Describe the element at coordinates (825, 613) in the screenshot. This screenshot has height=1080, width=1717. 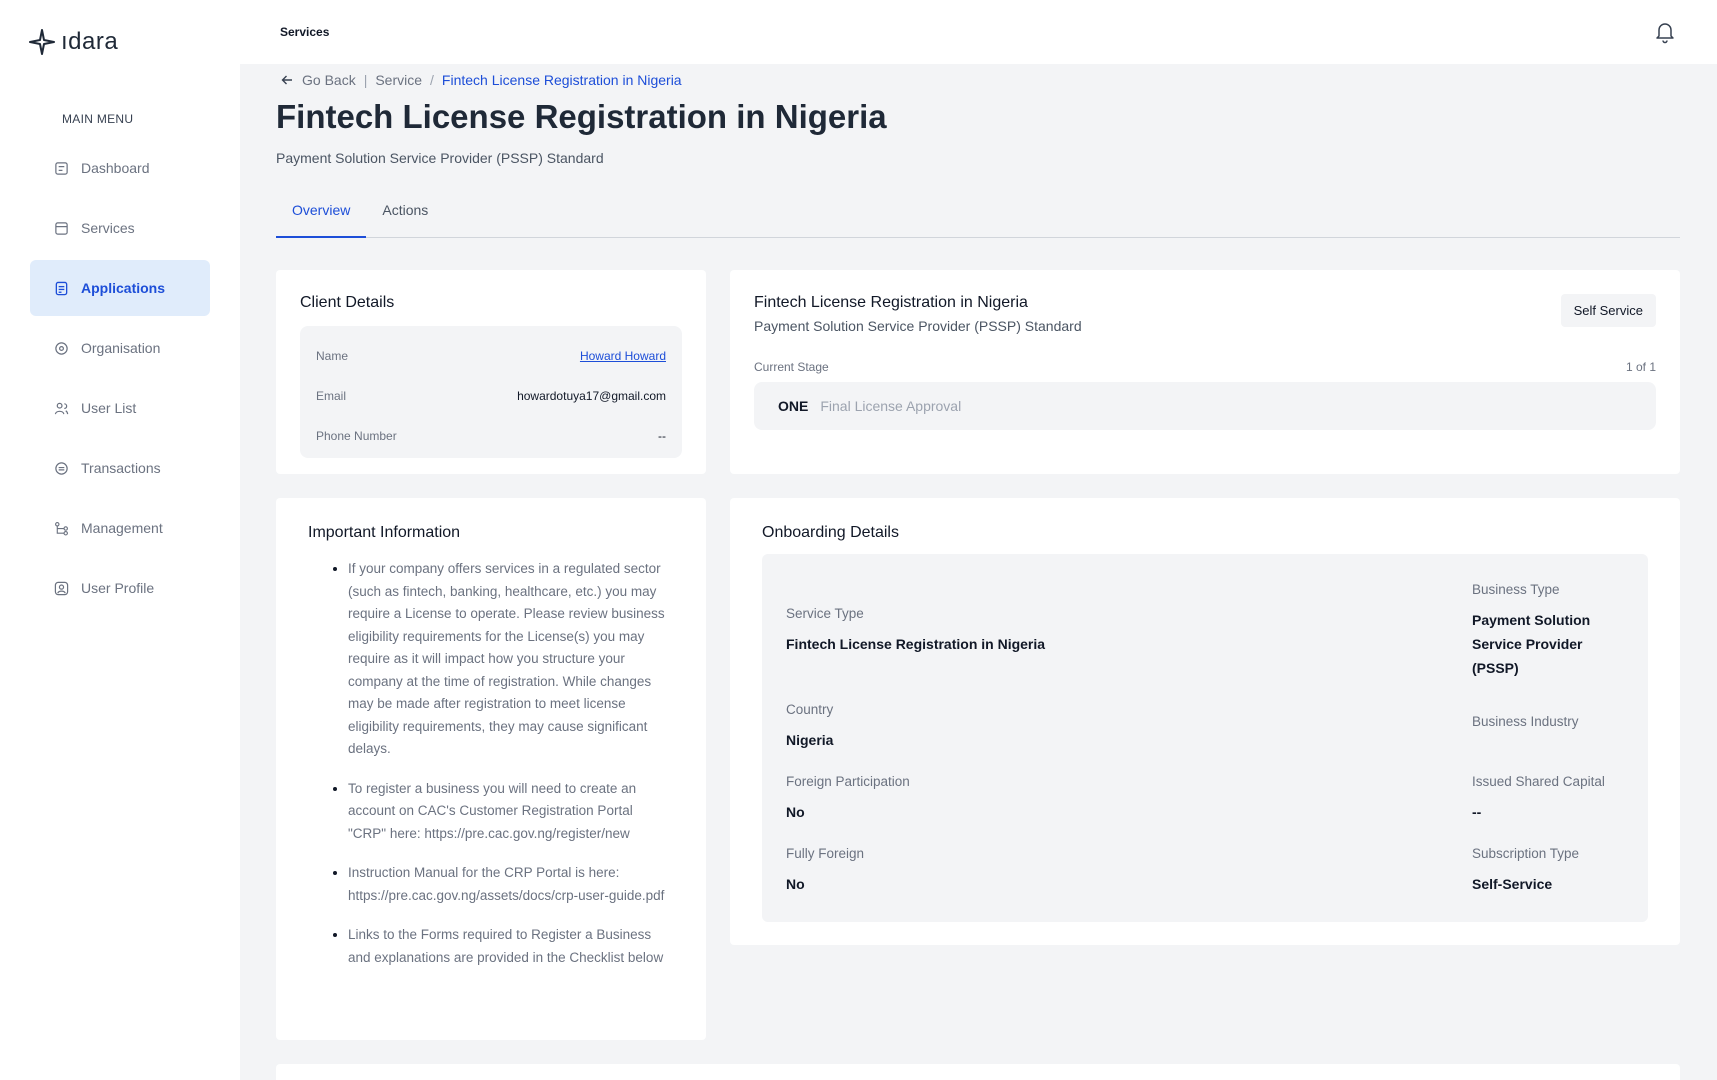
I see `service-type-label: Service Type` at that location.